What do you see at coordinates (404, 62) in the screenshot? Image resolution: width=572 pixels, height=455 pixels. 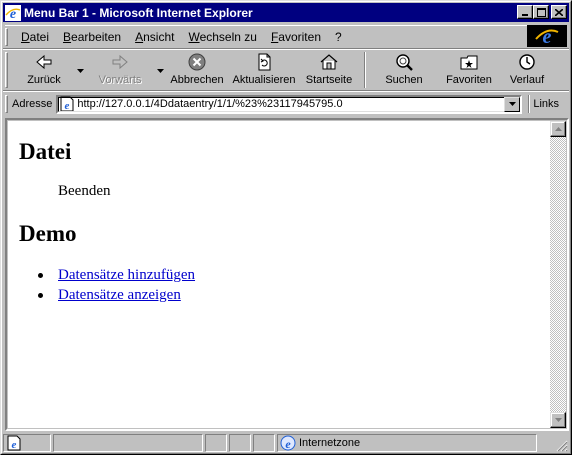 I see `search-icon` at bounding box center [404, 62].